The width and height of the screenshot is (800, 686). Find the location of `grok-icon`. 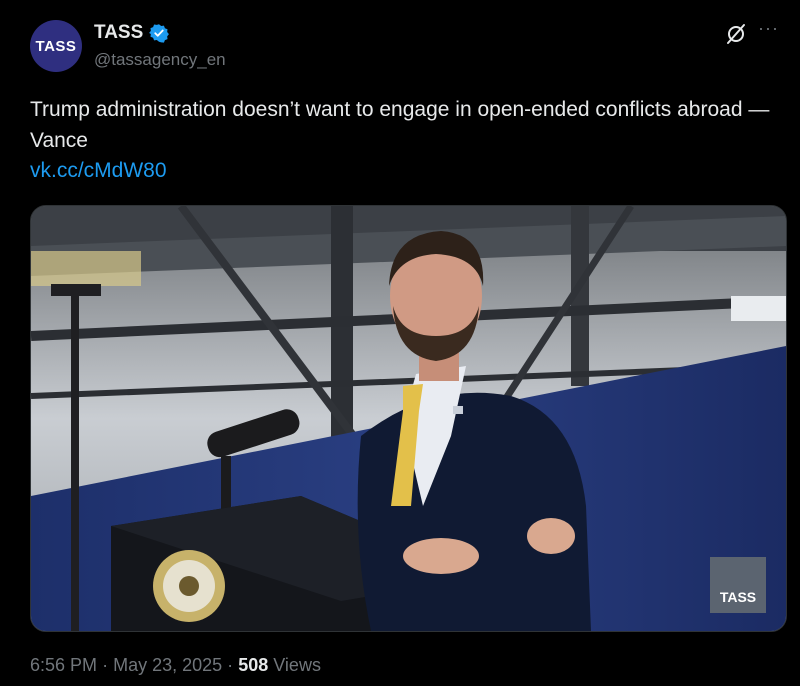

grok-icon is located at coordinates (736, 34).